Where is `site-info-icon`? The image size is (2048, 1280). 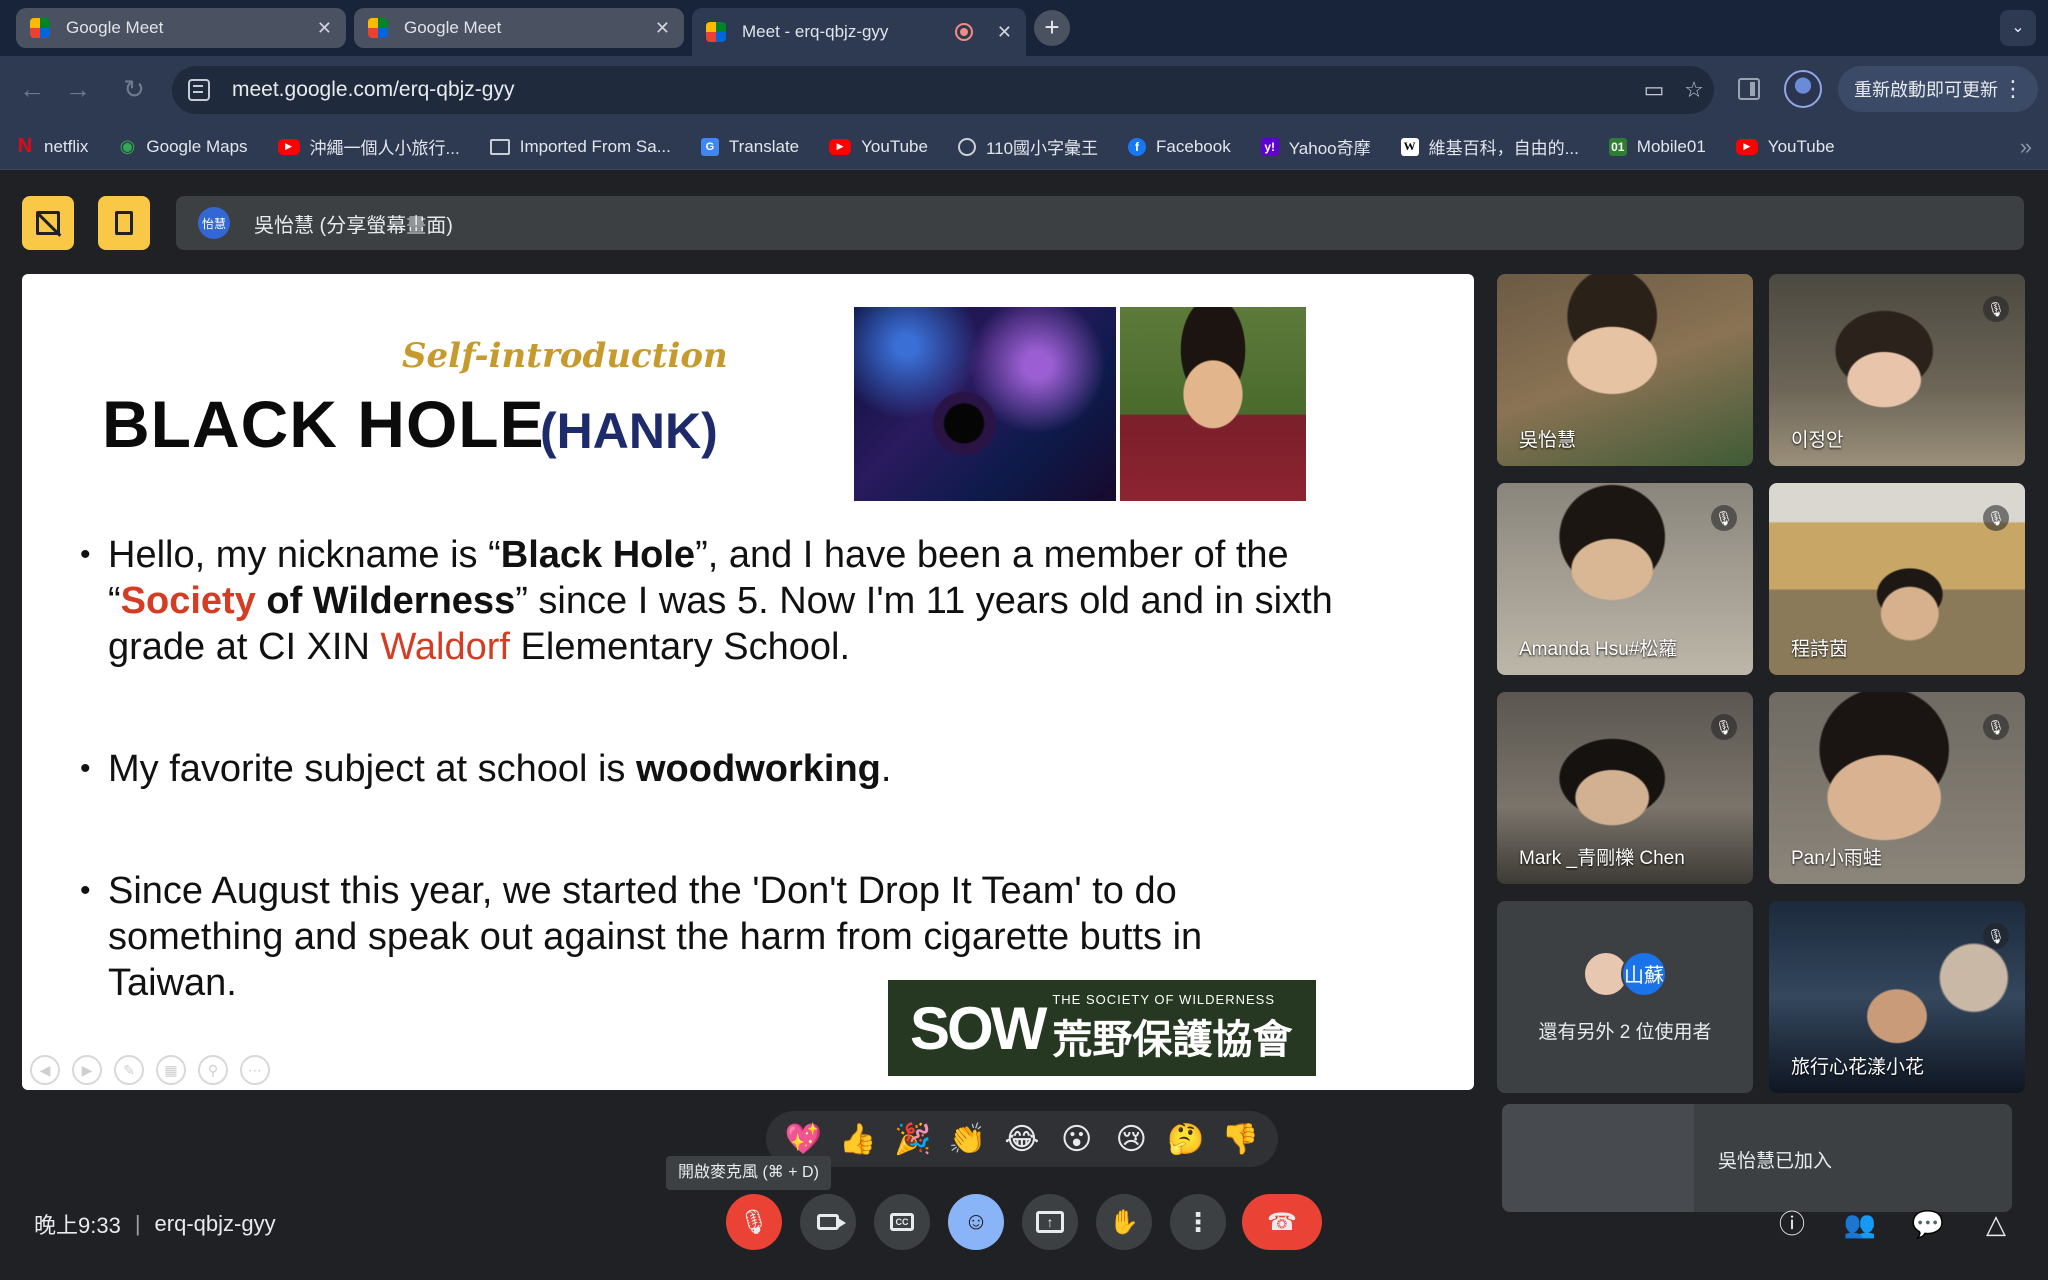 site-info-icon is located at coordinates (199, 90).